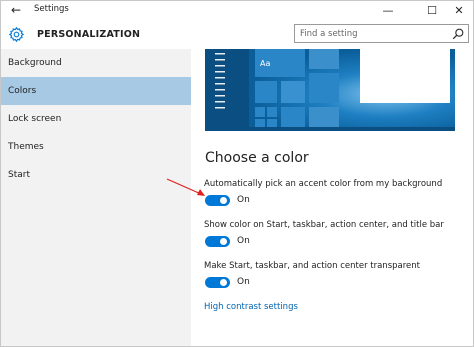 The image size is (474, 347). I want to click on sidebar-item-lock-screen: Lock screen, so click(96, 119).